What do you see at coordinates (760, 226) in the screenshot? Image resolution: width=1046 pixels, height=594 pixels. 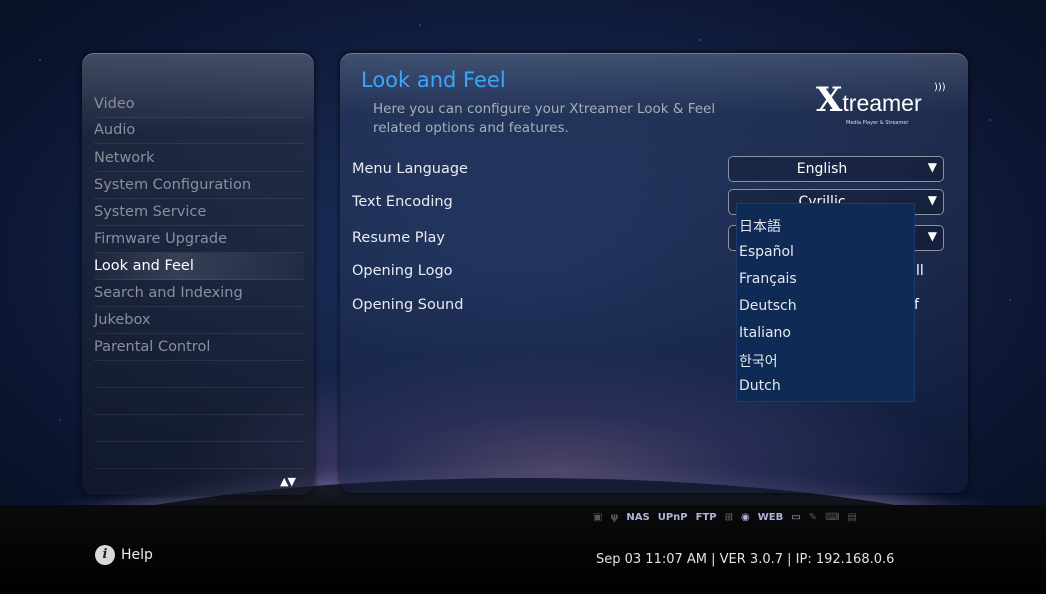 I see `dropdown-option-japanese: 日本語` at bounding box center [760, 226].